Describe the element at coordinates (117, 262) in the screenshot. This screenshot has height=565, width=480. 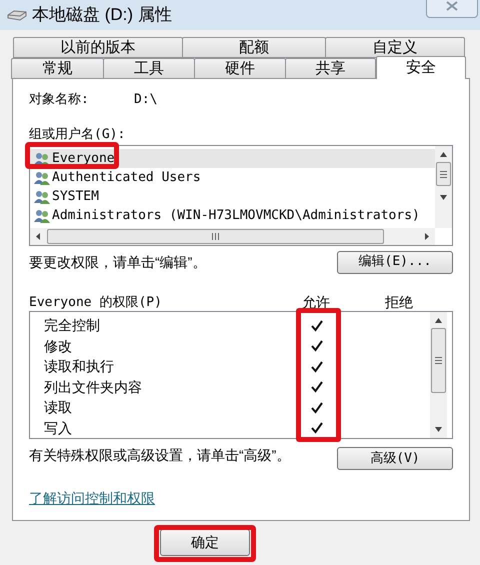
I see `edit-hint-text: 要更改权限，请单击“编辑”。` at that location.